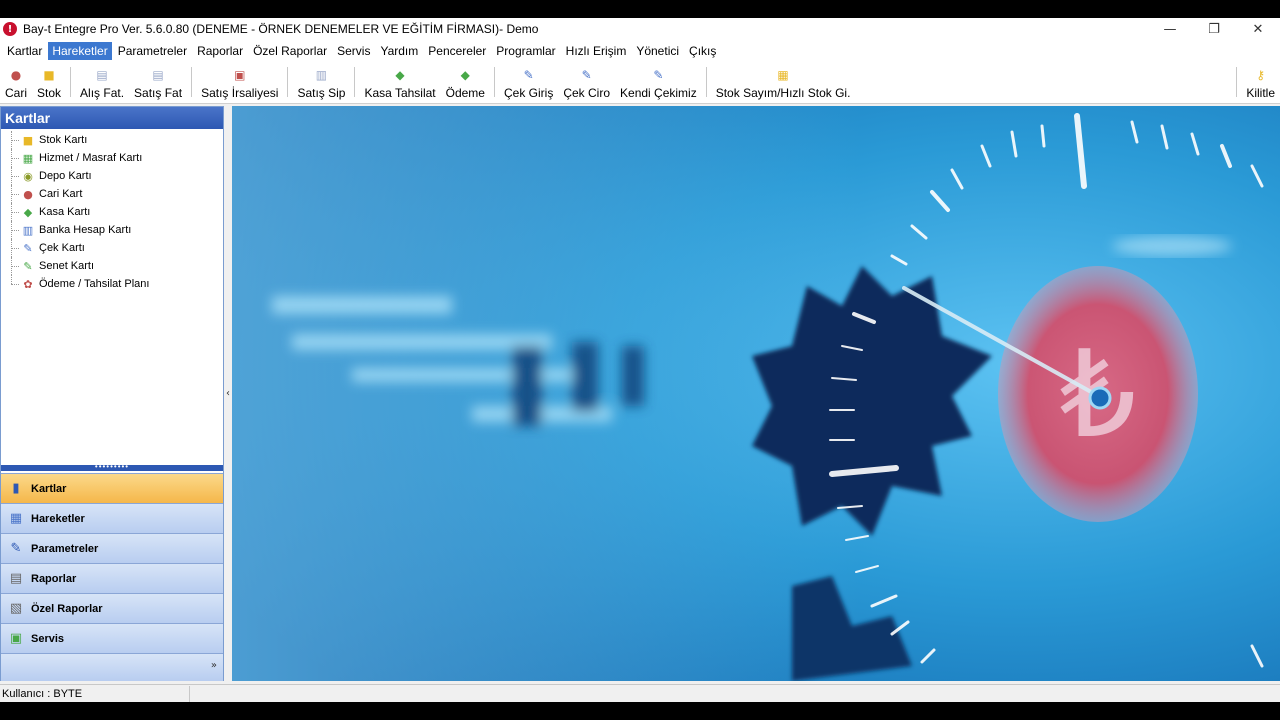 The height and width of the screenshot is (720, 1280). I want to click on panel-title: Kartlar, so click(112, 118).